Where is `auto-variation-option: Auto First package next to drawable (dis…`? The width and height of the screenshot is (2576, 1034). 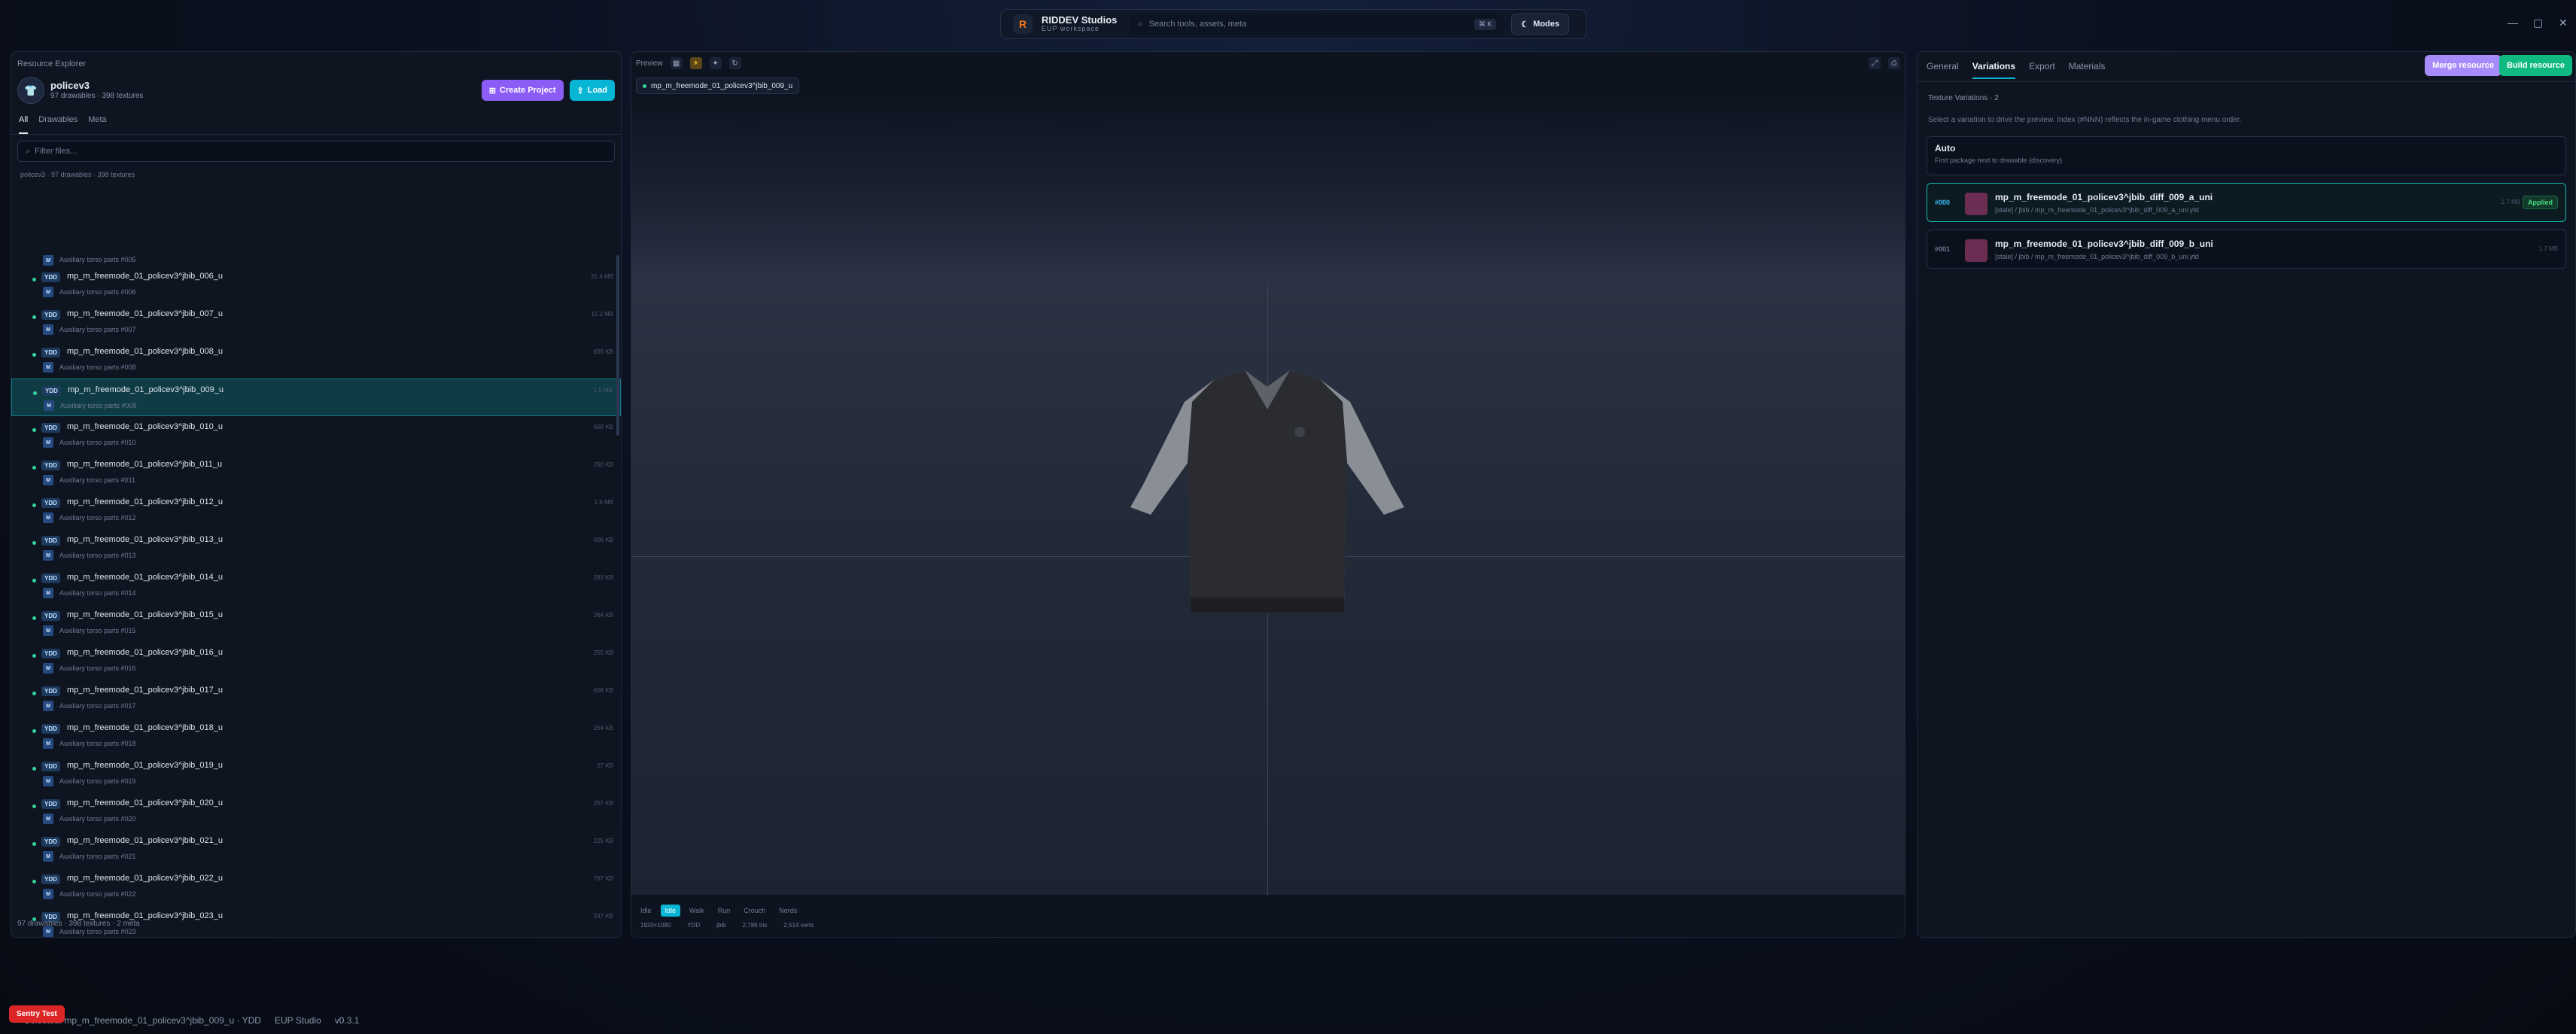 auto-variation-option: Auto First package next to drawable (dis… is located at coordinates (2246, 155).